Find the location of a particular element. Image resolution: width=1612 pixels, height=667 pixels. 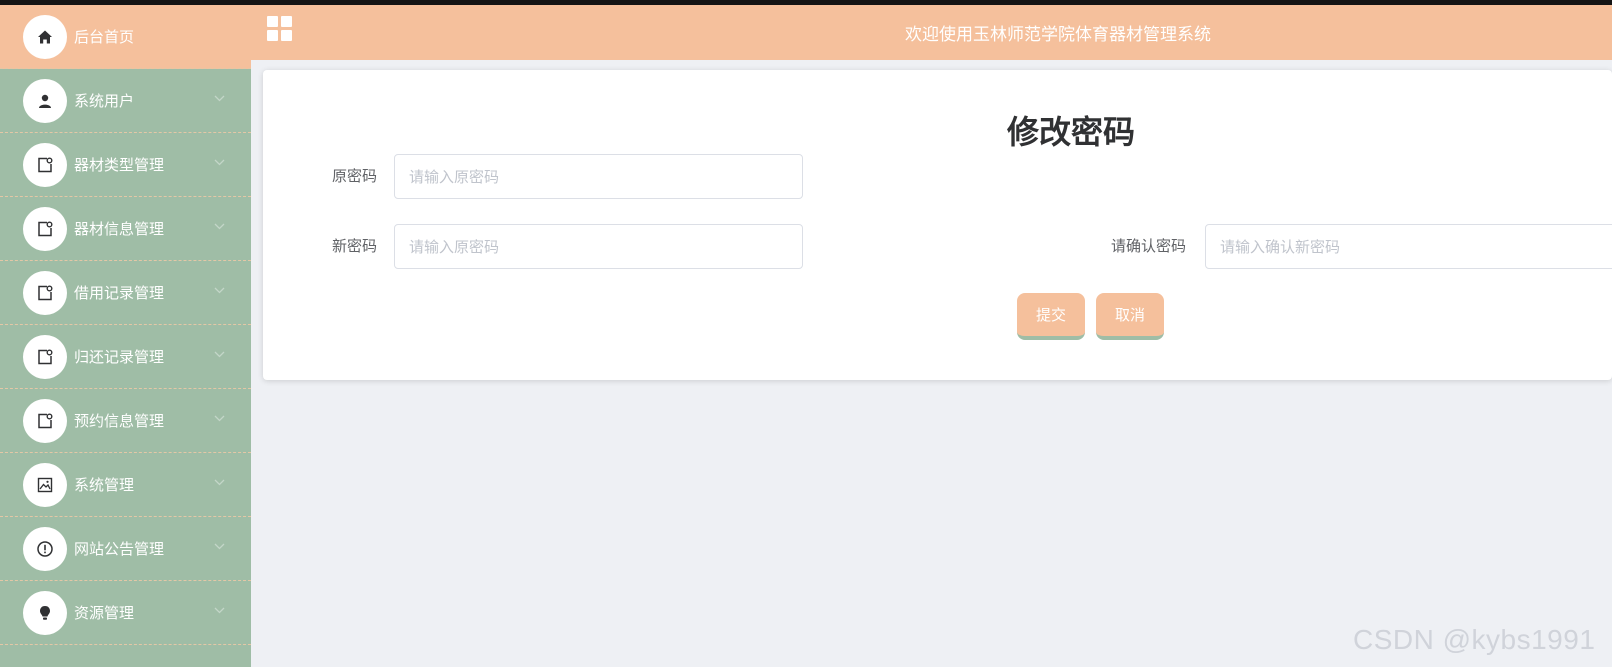

submit-button: 提交 is located at coordinates (1051, 316).